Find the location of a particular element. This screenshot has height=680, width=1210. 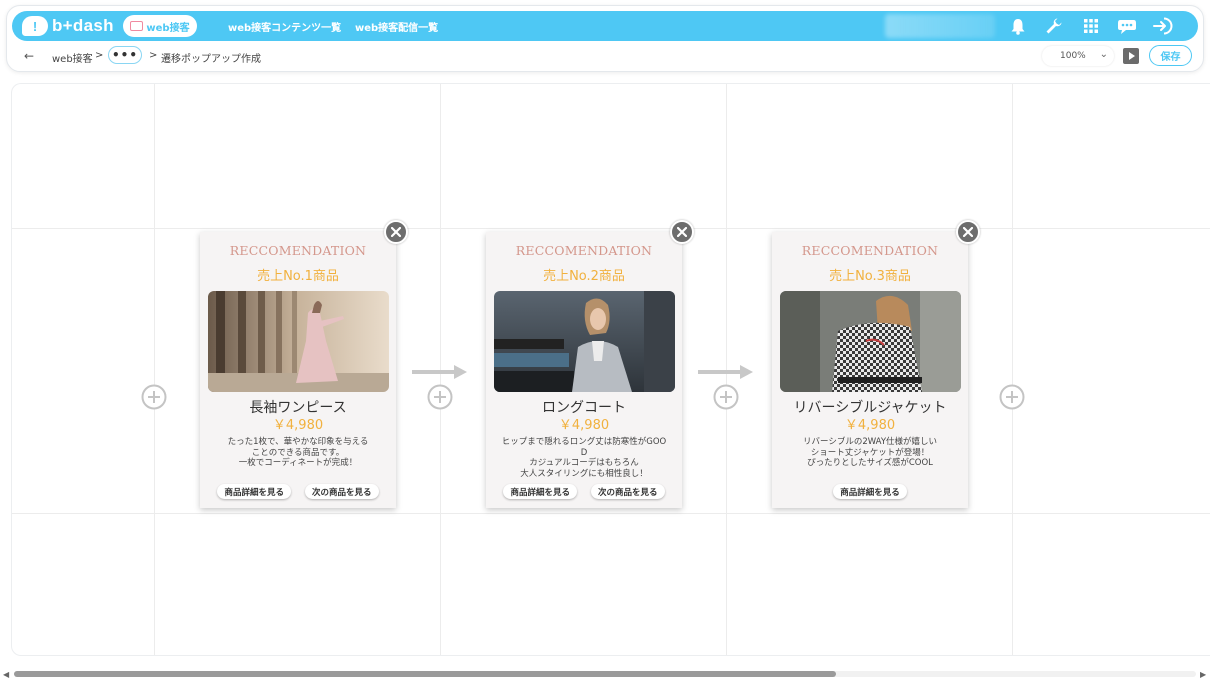

web-page-icon is located at coordinates (137, 26).